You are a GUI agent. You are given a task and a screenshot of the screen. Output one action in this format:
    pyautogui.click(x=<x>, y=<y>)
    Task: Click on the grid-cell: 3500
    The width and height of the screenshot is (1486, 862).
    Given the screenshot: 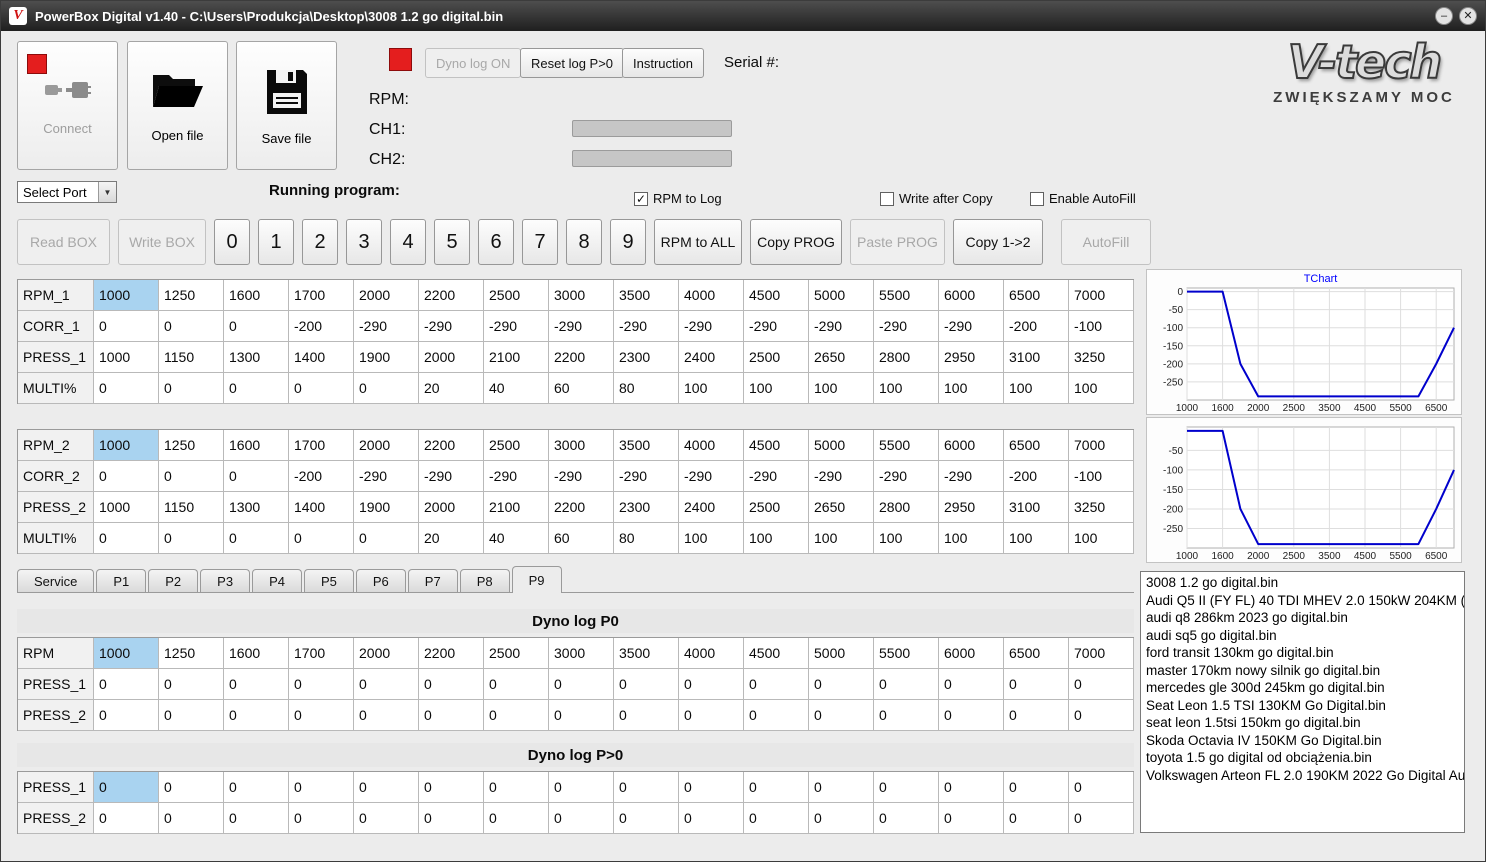 What is the action you would take?
    pyautogui.click(x=646, y=653)
    